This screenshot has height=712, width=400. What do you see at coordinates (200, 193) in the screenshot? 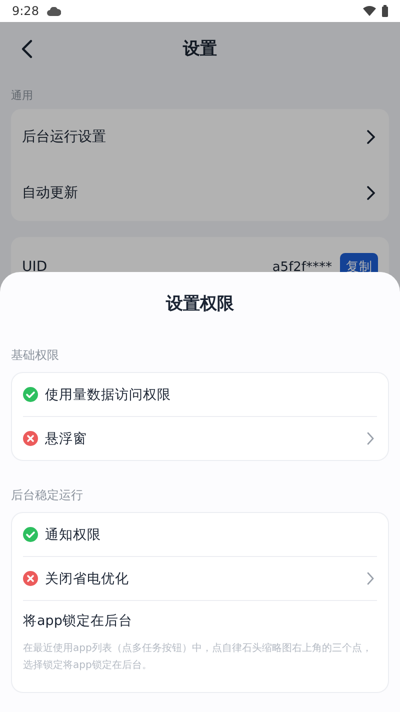
I see `settings-item: 自动更新` at bounding box center [200, 193].